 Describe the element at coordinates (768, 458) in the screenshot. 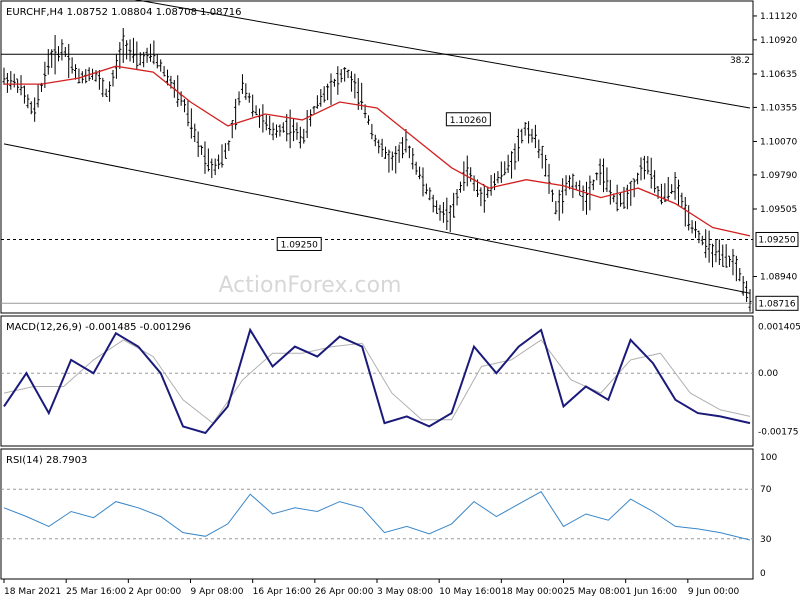

I see `rsi-tick-label: 100` at that location.